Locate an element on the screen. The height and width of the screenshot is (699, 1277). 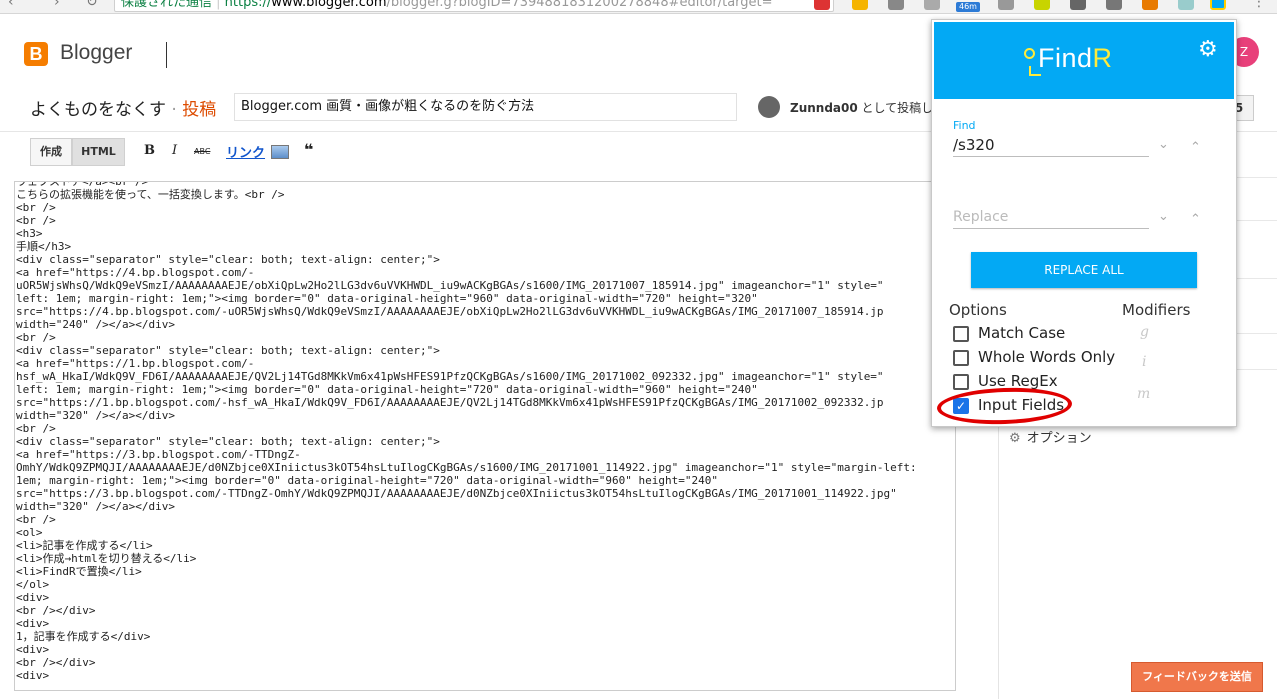
find-input: /s320 is located at coordinates (1051, 145).